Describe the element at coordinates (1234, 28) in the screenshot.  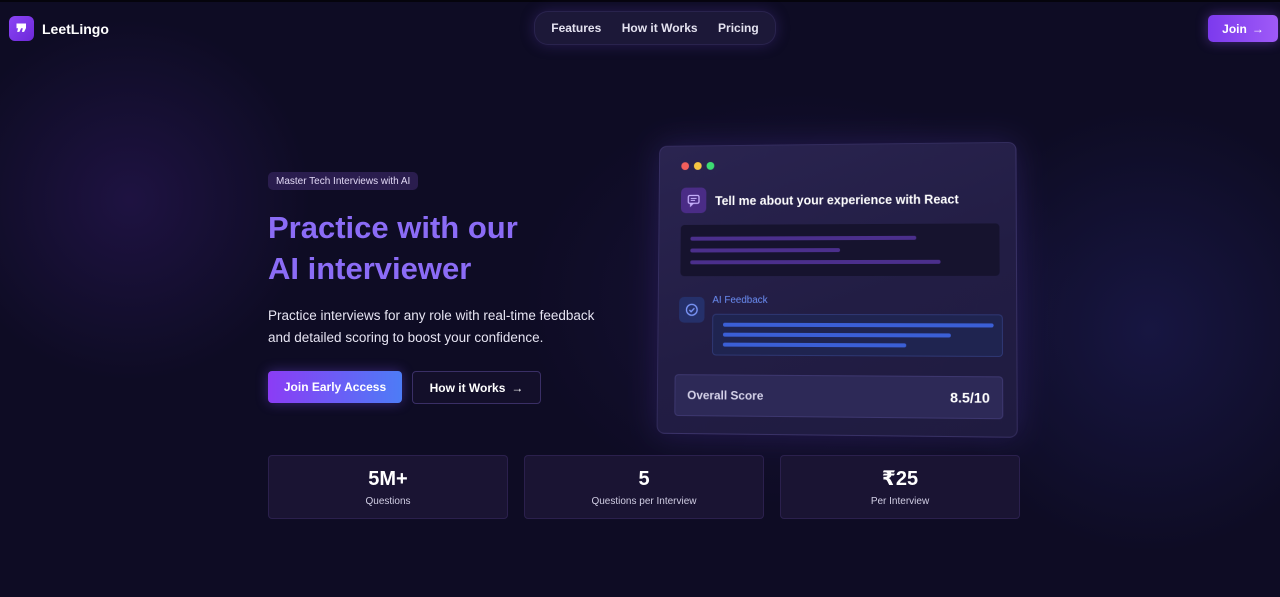
I see `join-button-label: Join` at that location.